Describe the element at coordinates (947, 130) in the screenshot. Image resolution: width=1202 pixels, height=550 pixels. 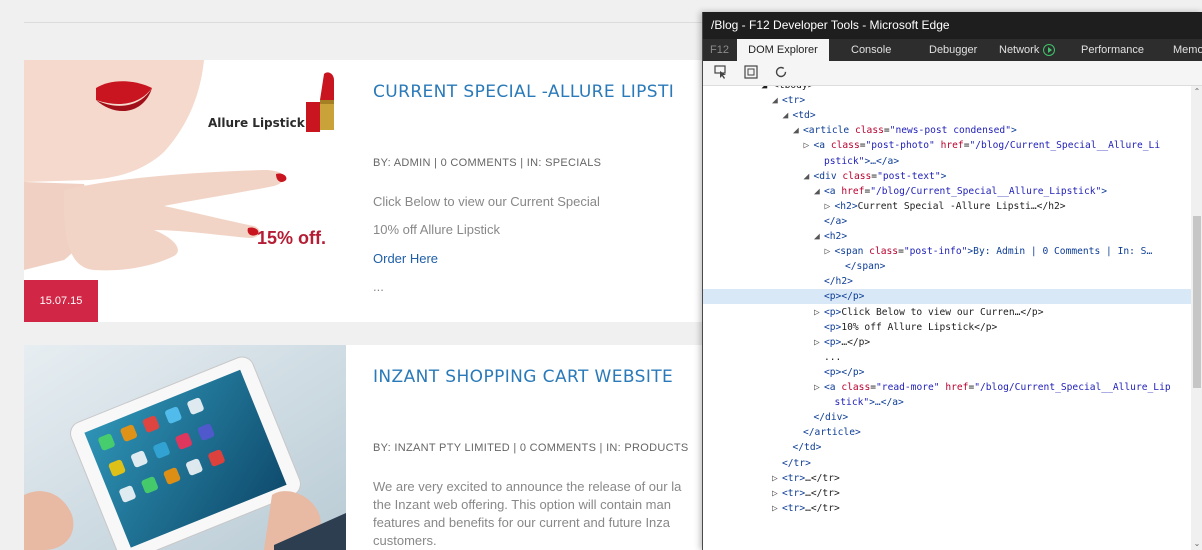
I see `dom-node-line: ◢ <article class="news-post condensed">` at that location.